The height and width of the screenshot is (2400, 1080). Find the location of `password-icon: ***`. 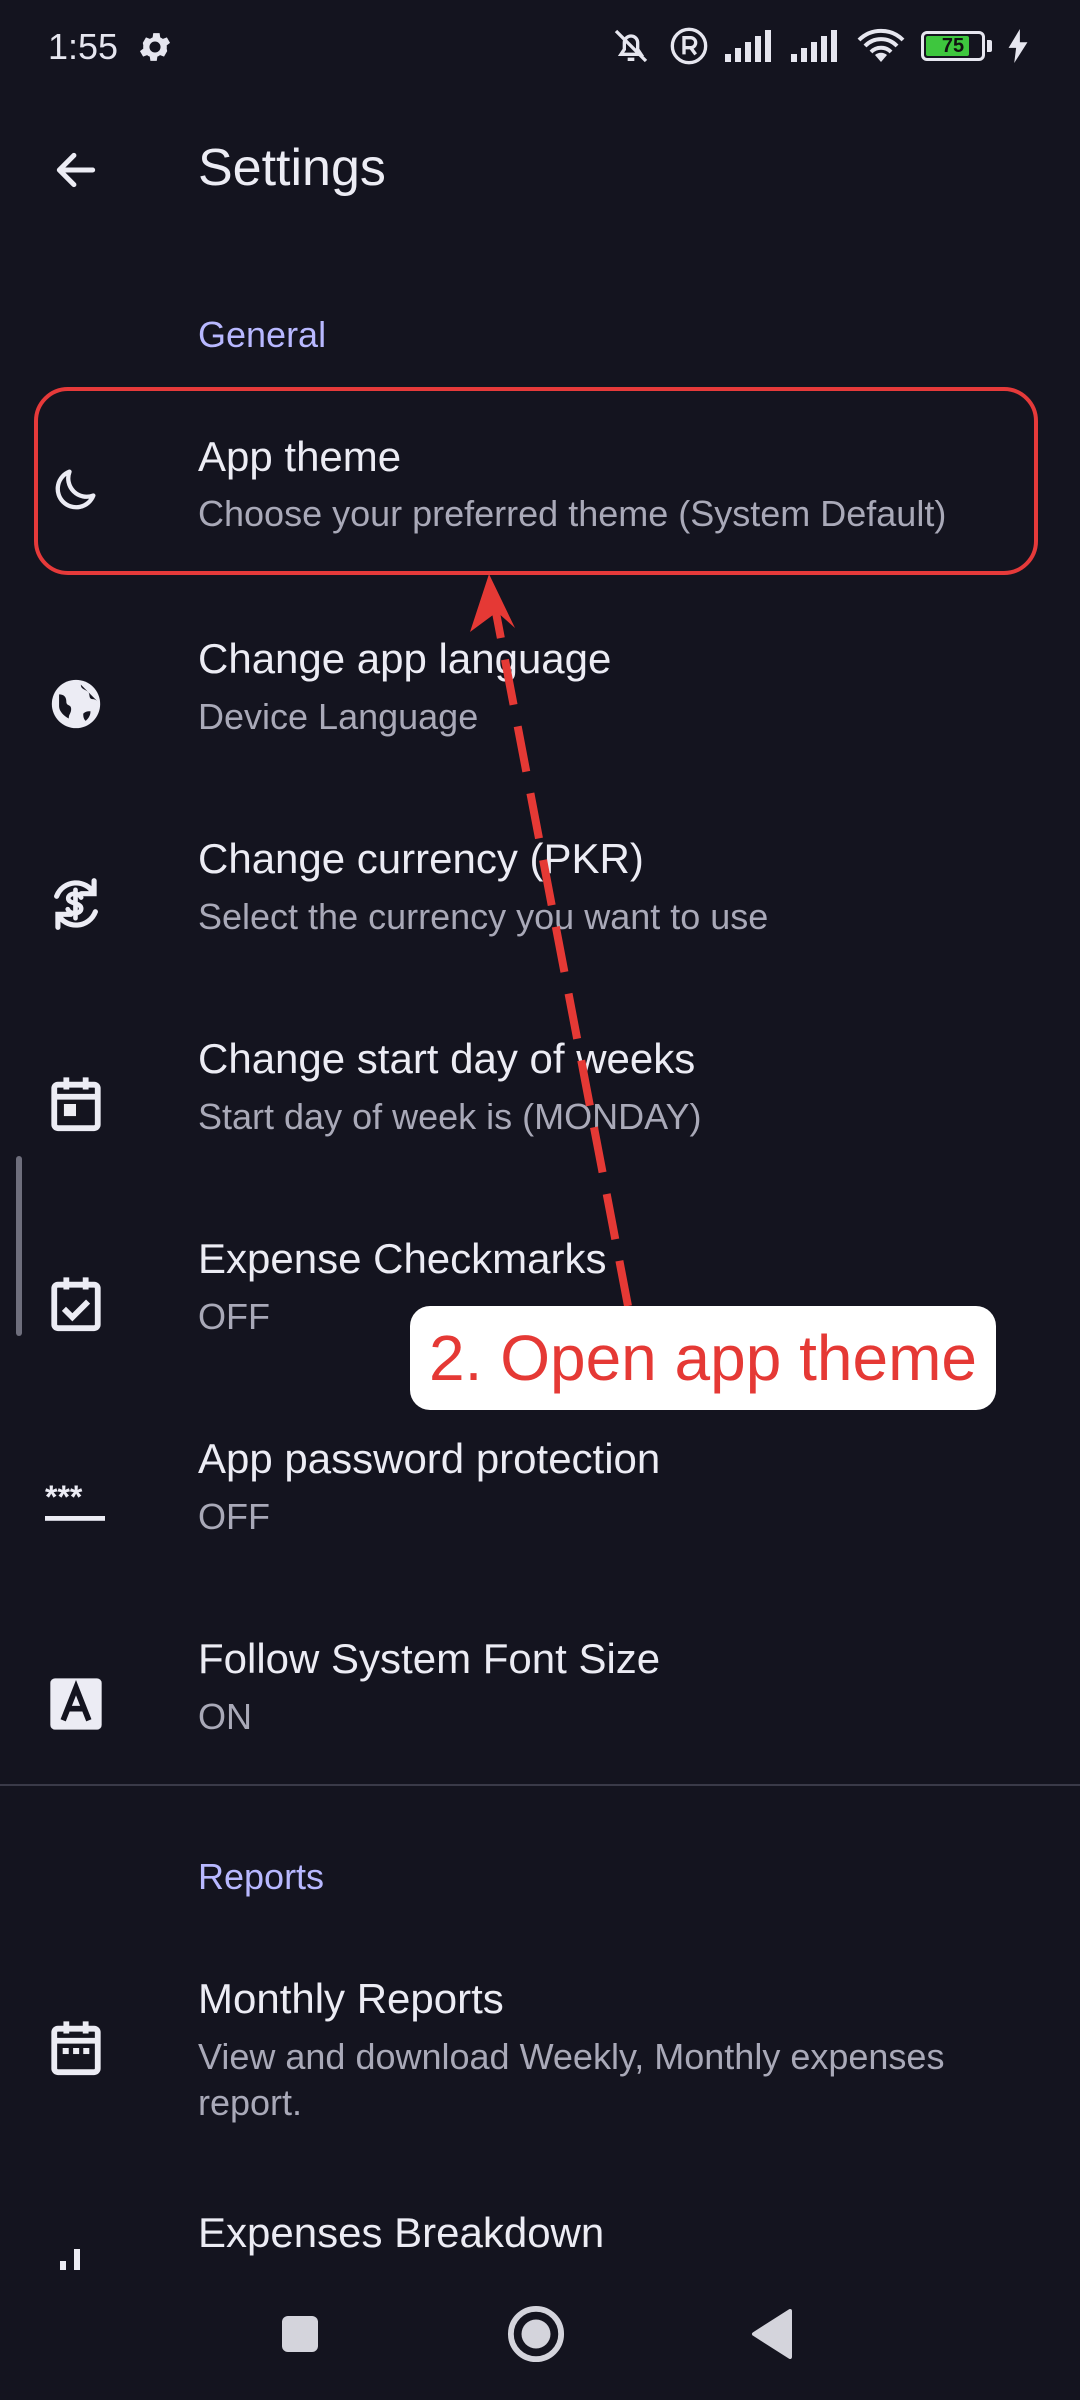

password-icon: *** is located at coordinates (76, 1504).